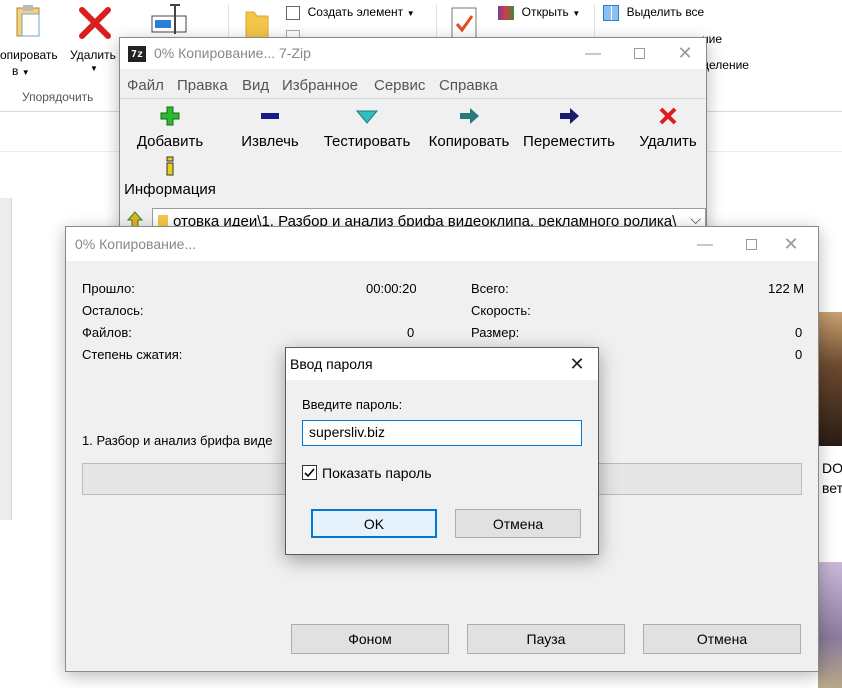 Image resolution: width=842 pixels, height=688 pixels. Describe the element at coordinates (490, 288) in the screenshot. I see `total-label: Всего:` at that location.